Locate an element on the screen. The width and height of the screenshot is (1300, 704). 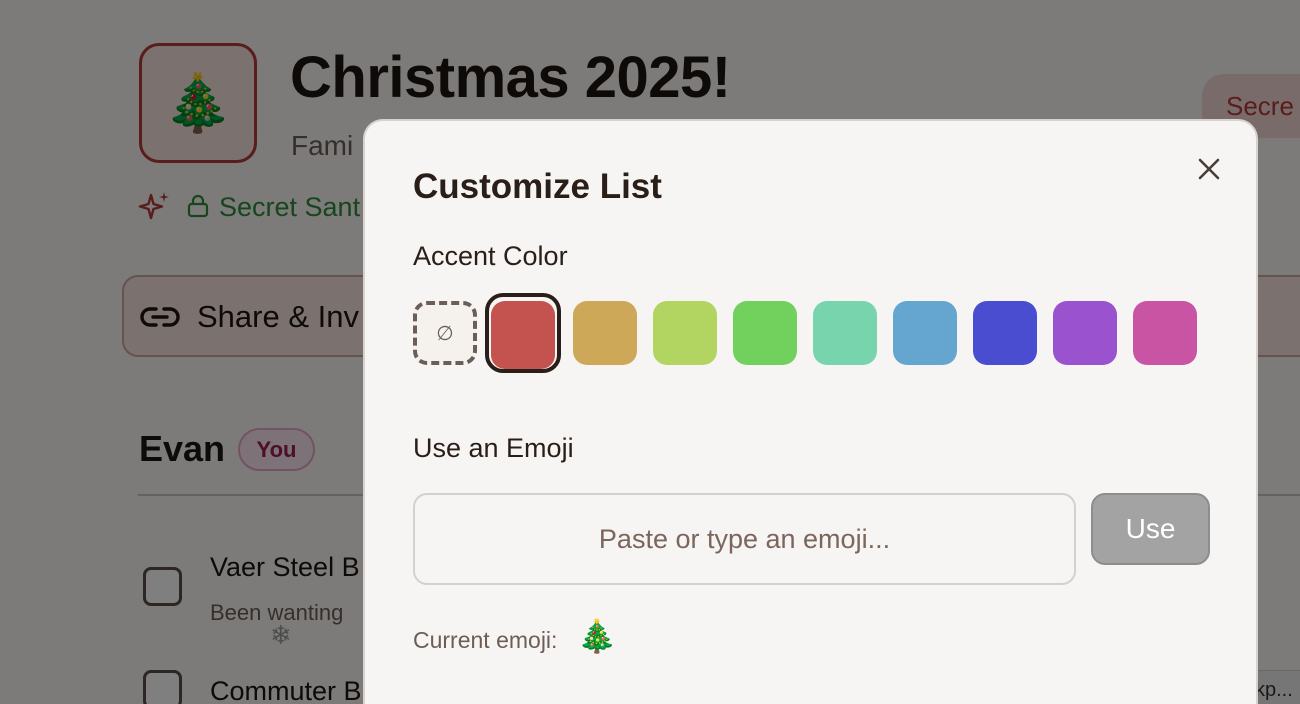
current-emoji-value: 🎄 is located at coordinates (597, 636).